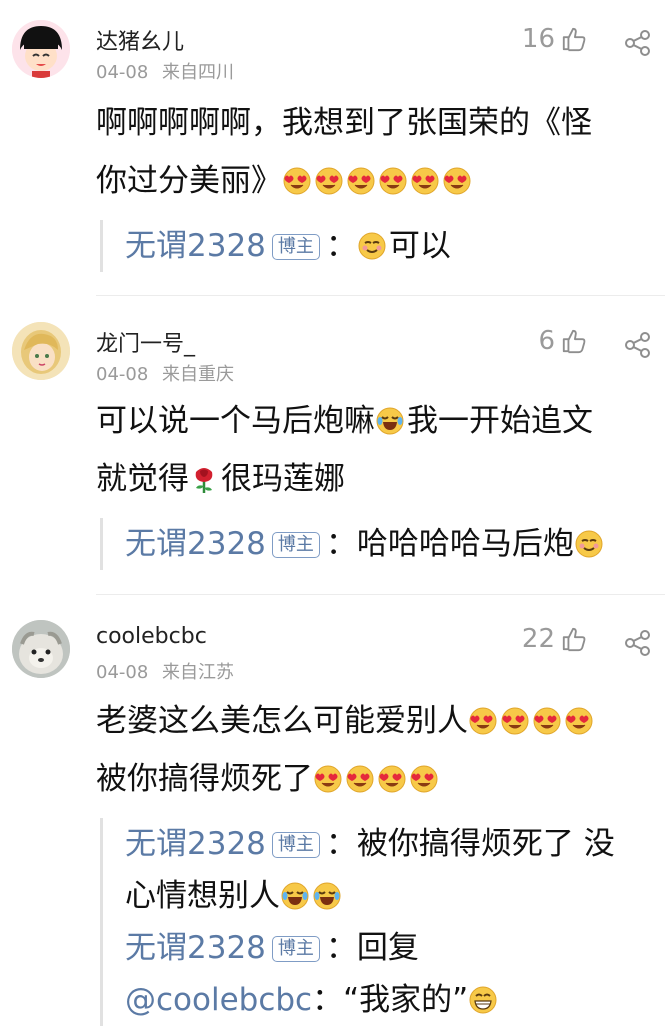 This screenshot has width=665, height=1026. I want to click on reply-text: 被你搞得烦死了 没, so click(485, 844).